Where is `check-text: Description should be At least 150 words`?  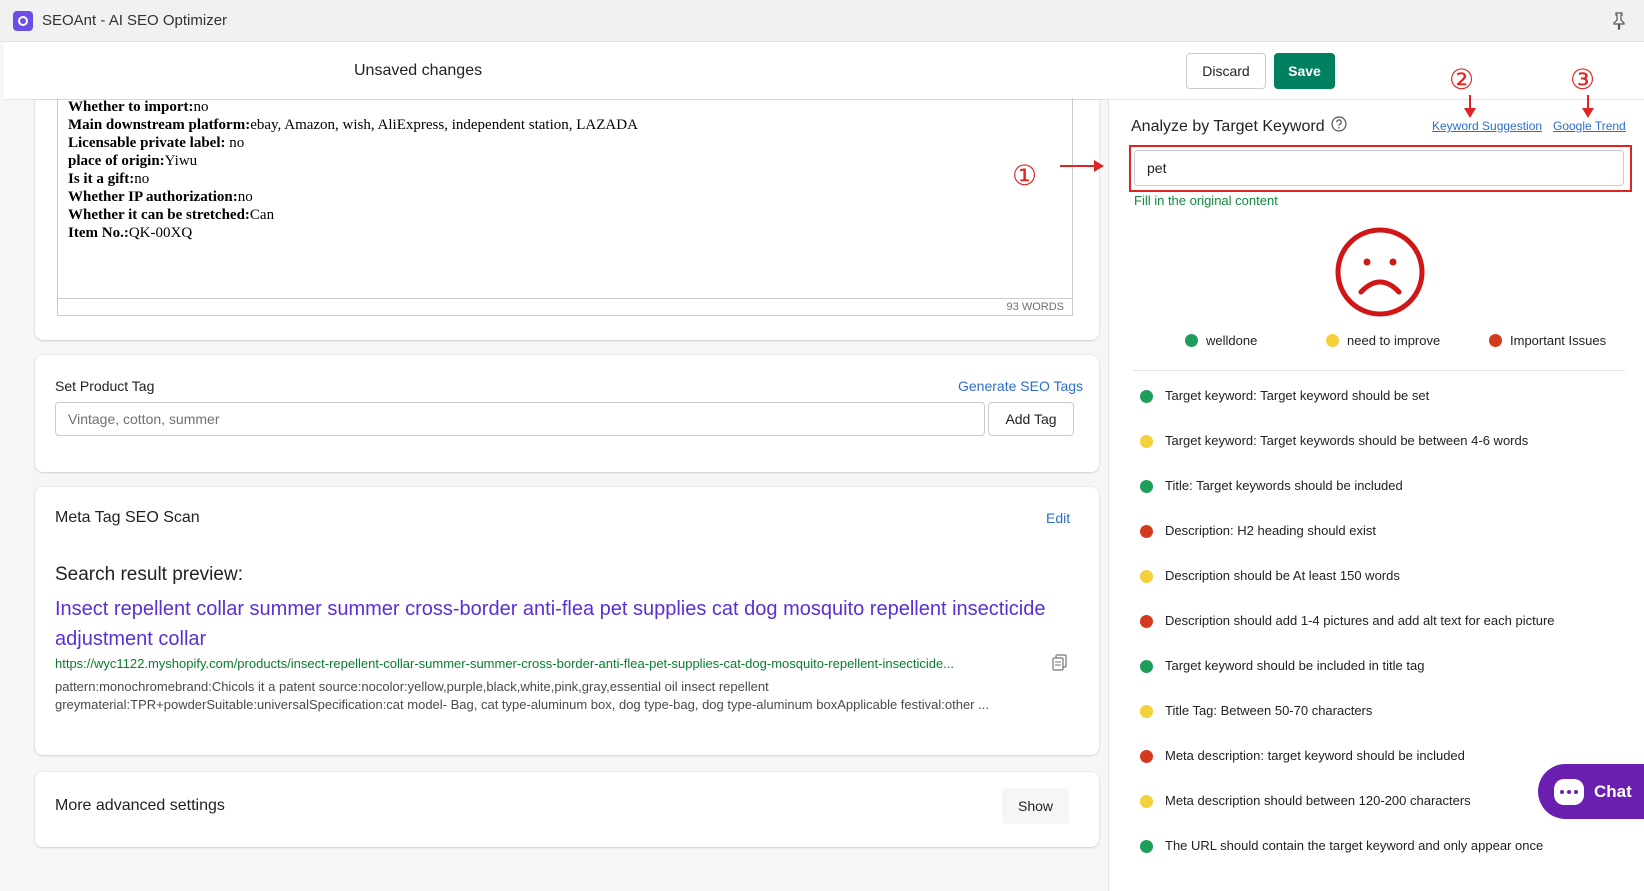
check-text: Description should be At least 150 words is located at coordinates (1282, 575).